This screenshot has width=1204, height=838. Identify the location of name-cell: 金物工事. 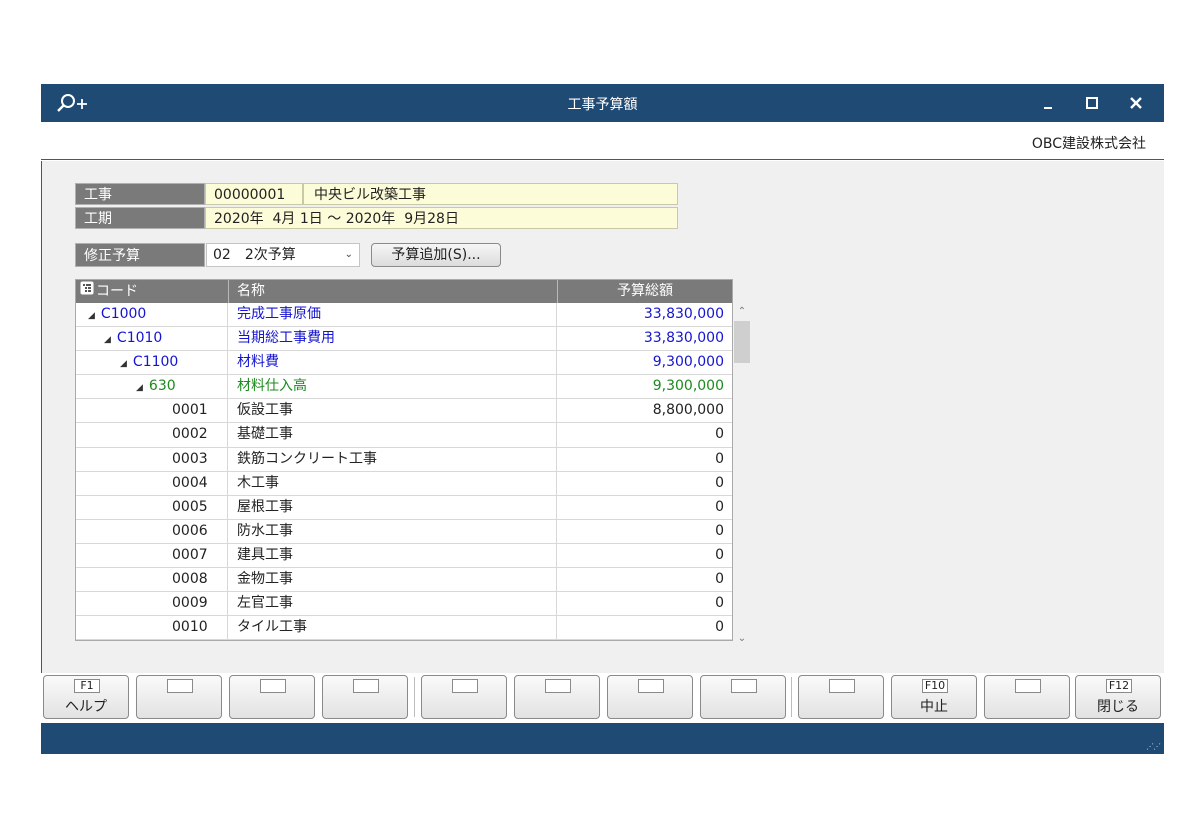
(393, 580).